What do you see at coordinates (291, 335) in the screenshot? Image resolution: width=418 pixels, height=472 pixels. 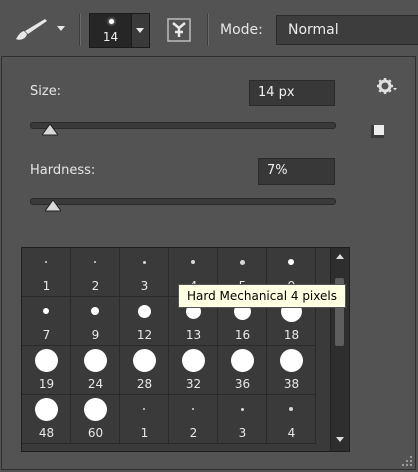 I see `brush-preset-size-label: 18` at bounding box center [291, 335].